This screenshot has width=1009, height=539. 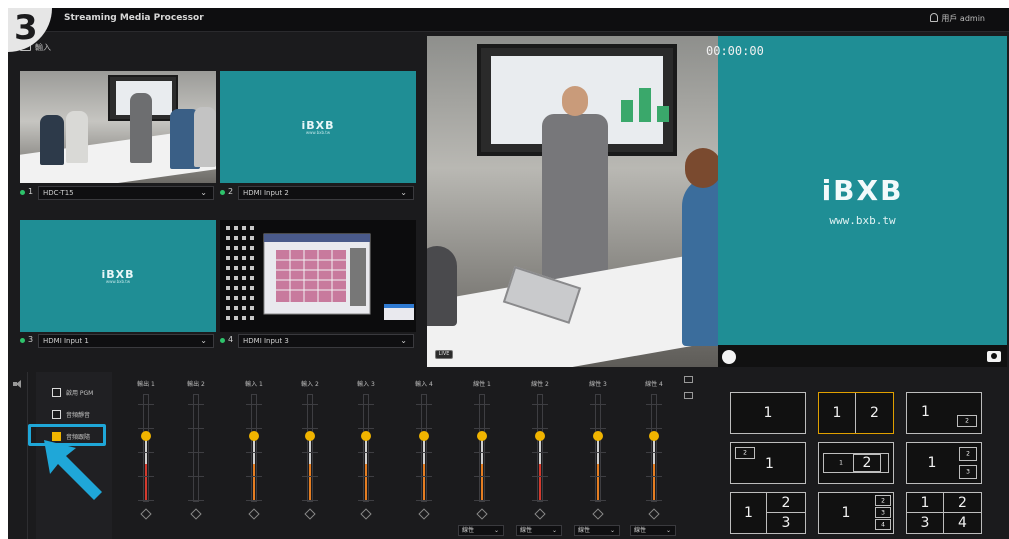 I want to click on source-2-select: HDMI Input 2 ⌄, so click(x=326, y=193).